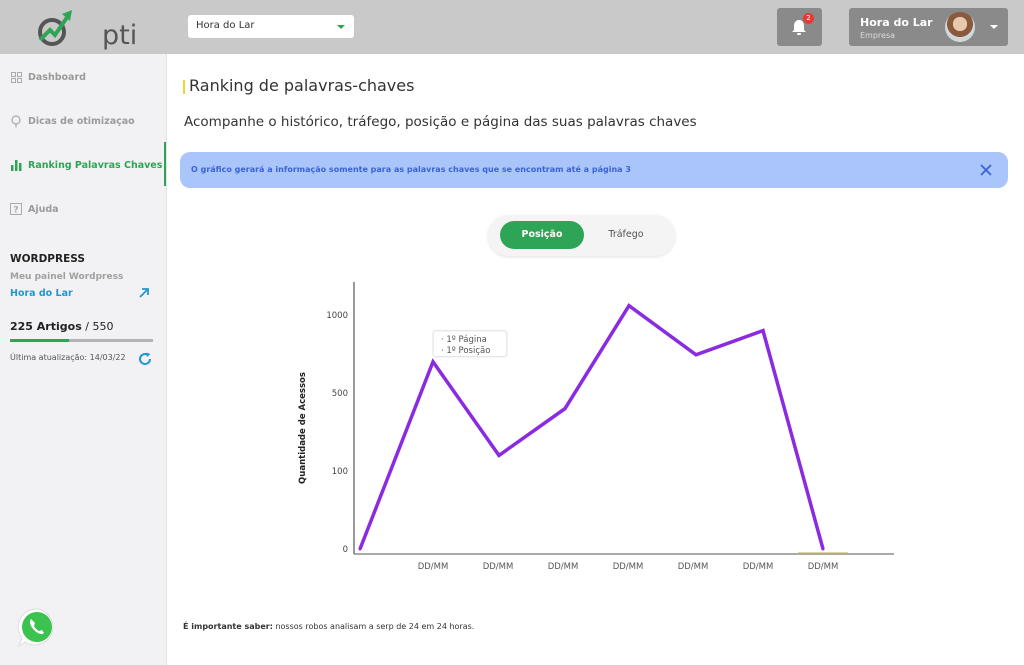 The image size is (1024, 665). What do you see at coordinates (46, 326) in the screenshot?
I see `articles-done: 225 Artigos` at bounding box center [46, 326].